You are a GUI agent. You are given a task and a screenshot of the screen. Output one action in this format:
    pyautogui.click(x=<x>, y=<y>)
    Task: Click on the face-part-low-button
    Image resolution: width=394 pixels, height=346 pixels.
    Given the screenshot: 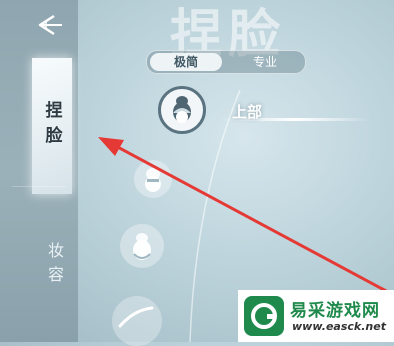 What is the action you would take?
    pyautogui.click(x=142, y=246)
    